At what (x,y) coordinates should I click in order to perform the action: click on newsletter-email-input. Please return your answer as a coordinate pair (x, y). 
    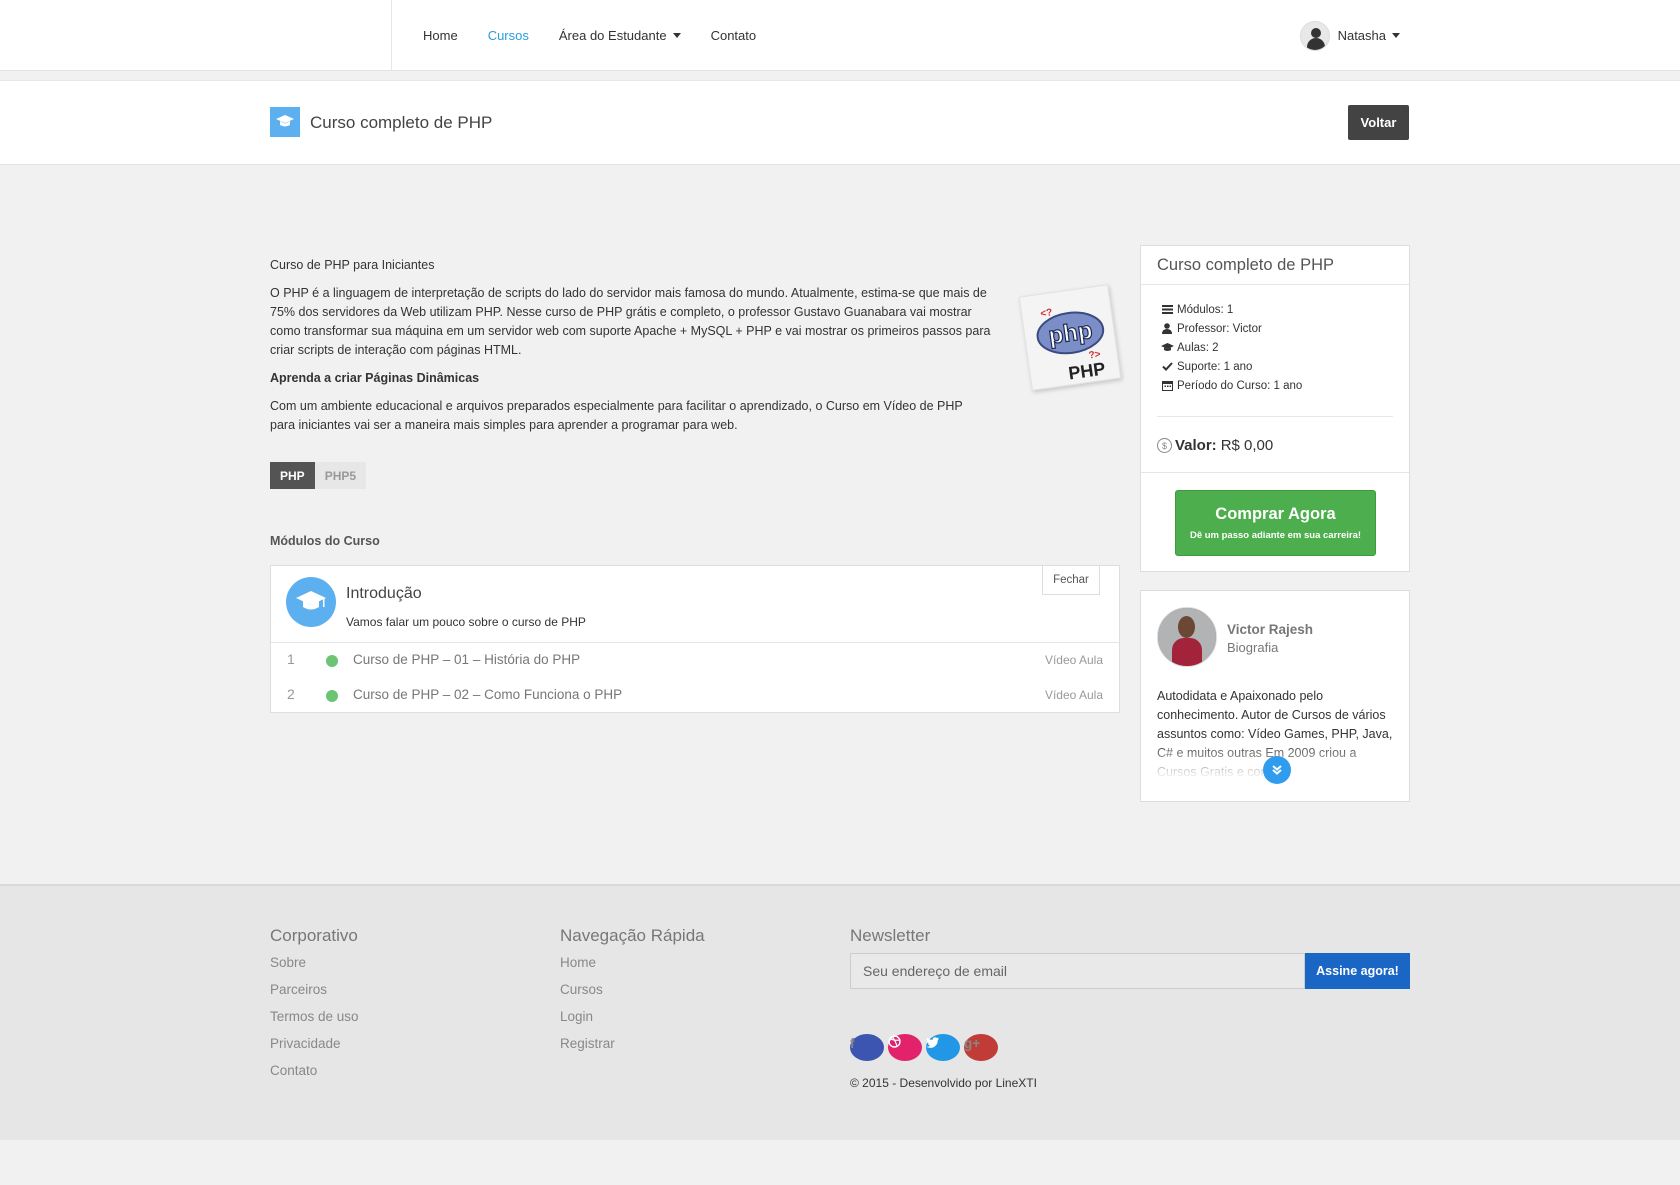
    Looking at the image, I should click on (1077, 971).